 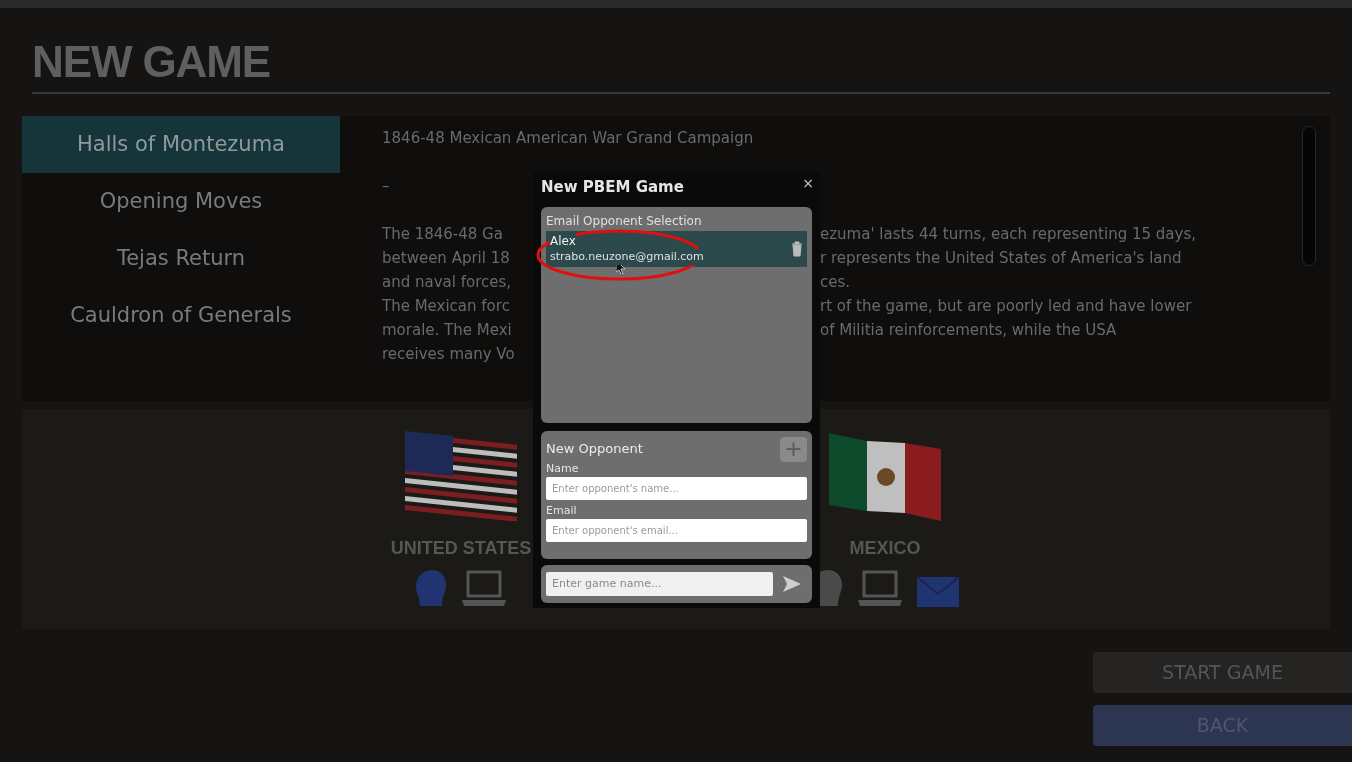 I want to click on page-title: NEW GAME, so click(x=152, y=62).